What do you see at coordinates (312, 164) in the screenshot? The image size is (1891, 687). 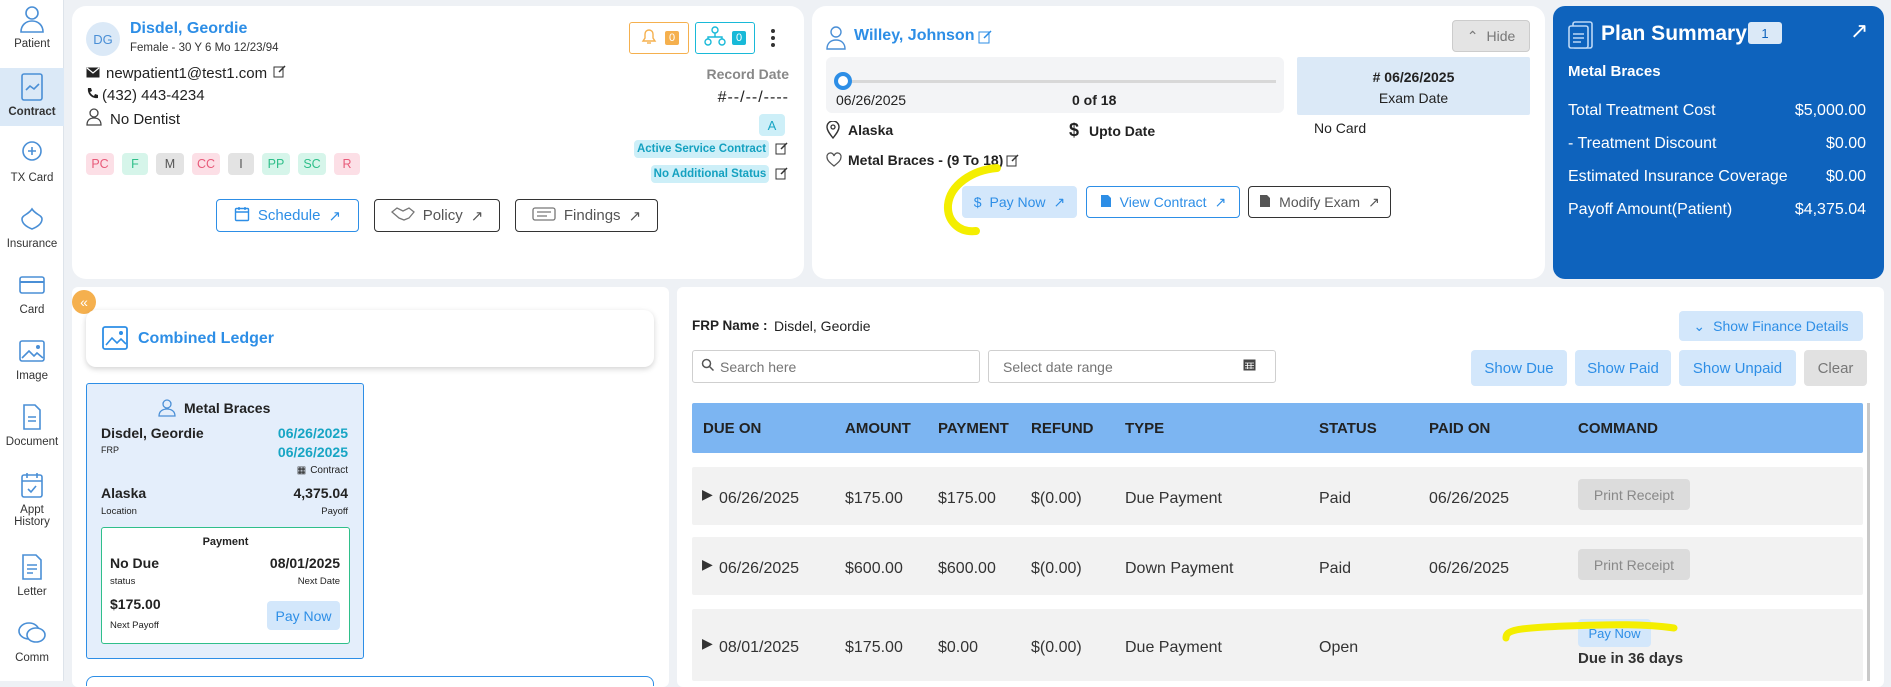 I see `tag-sc: SC` at bounding box center [312, 164].